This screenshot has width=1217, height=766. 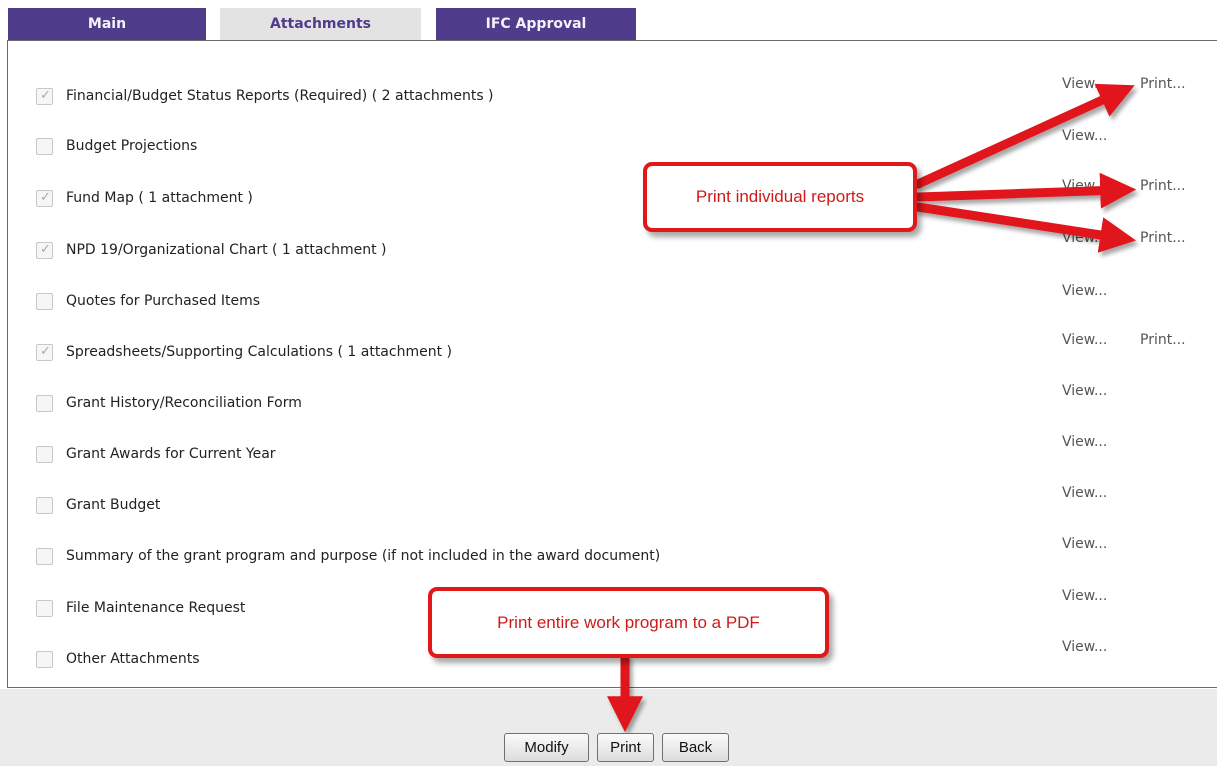 What do you see at coordinates (546, 747) in the screenshot?
I see `modify-button: Modify` at bounding box center [546, 747].